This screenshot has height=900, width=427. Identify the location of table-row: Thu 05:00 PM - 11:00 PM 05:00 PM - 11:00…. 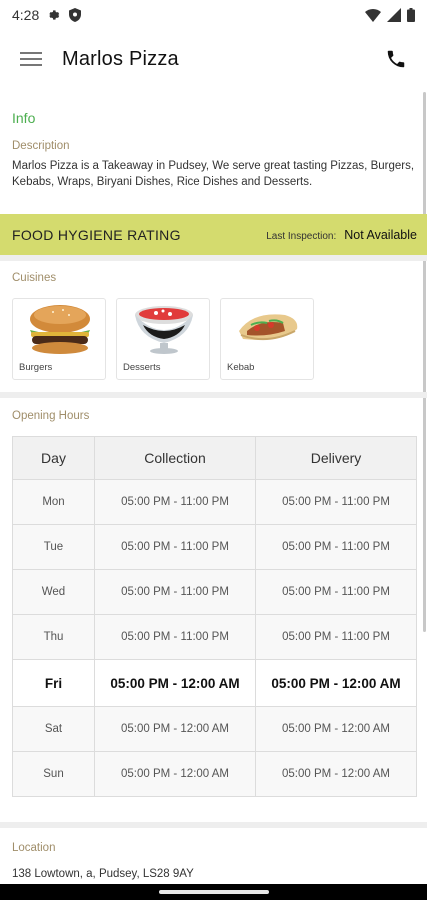
(214, 636).